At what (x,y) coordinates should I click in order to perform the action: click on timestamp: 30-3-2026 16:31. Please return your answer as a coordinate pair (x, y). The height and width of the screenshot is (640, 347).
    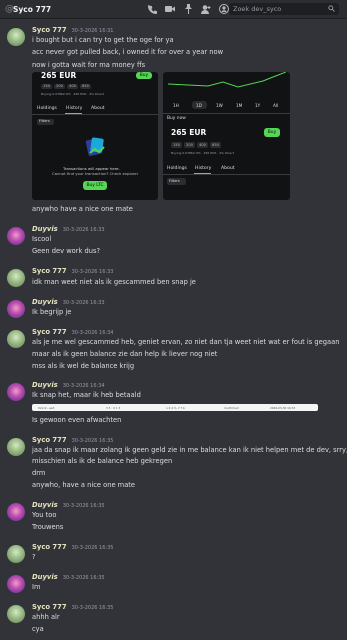
    Looking at the image, I should click on (92, 31).